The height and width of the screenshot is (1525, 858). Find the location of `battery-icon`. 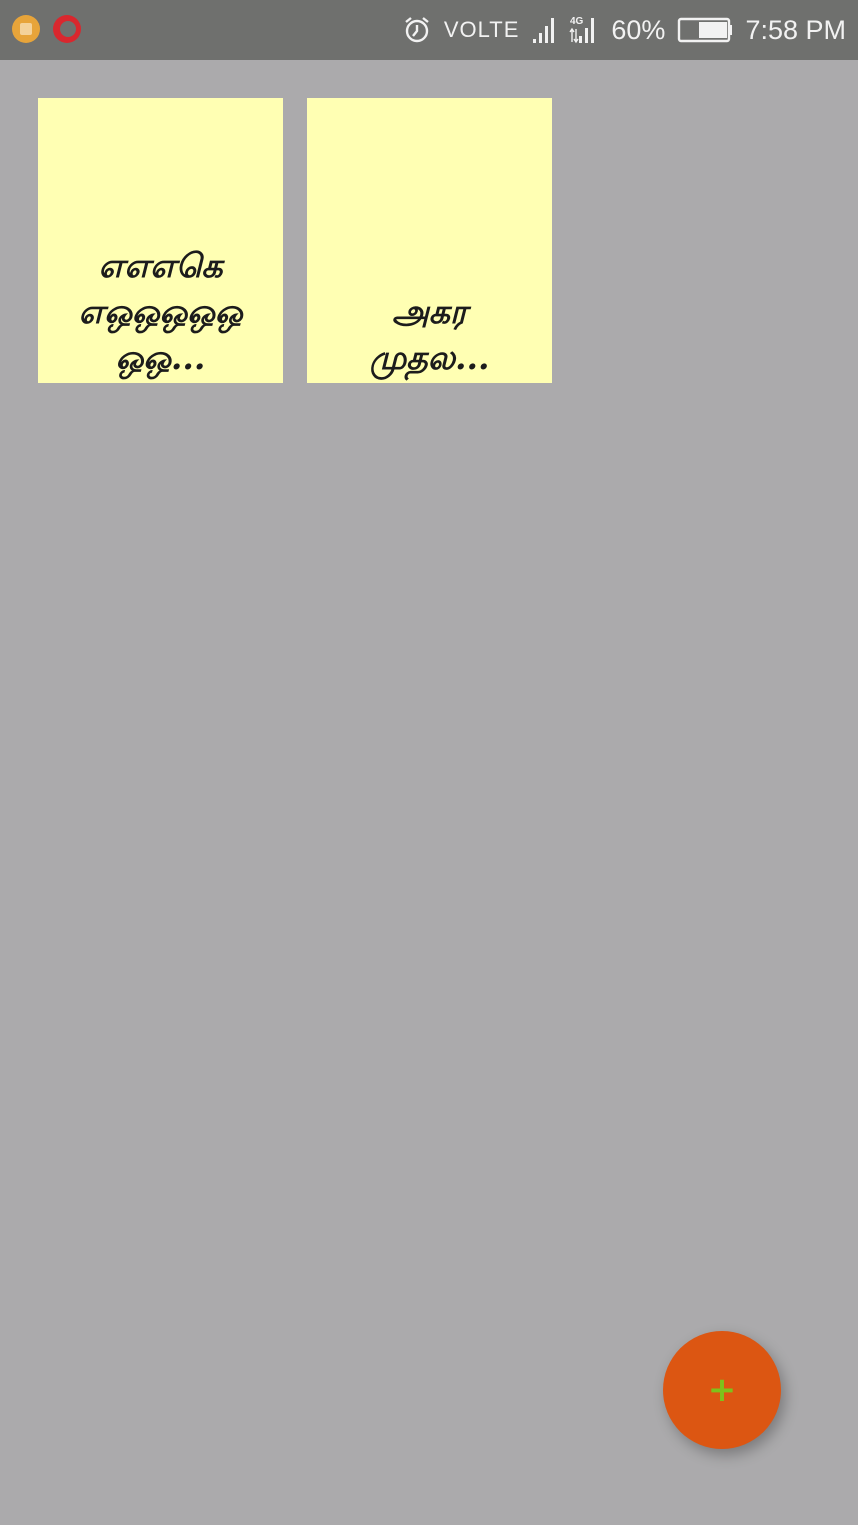

battery-icon is located at coordinates (705, 30).